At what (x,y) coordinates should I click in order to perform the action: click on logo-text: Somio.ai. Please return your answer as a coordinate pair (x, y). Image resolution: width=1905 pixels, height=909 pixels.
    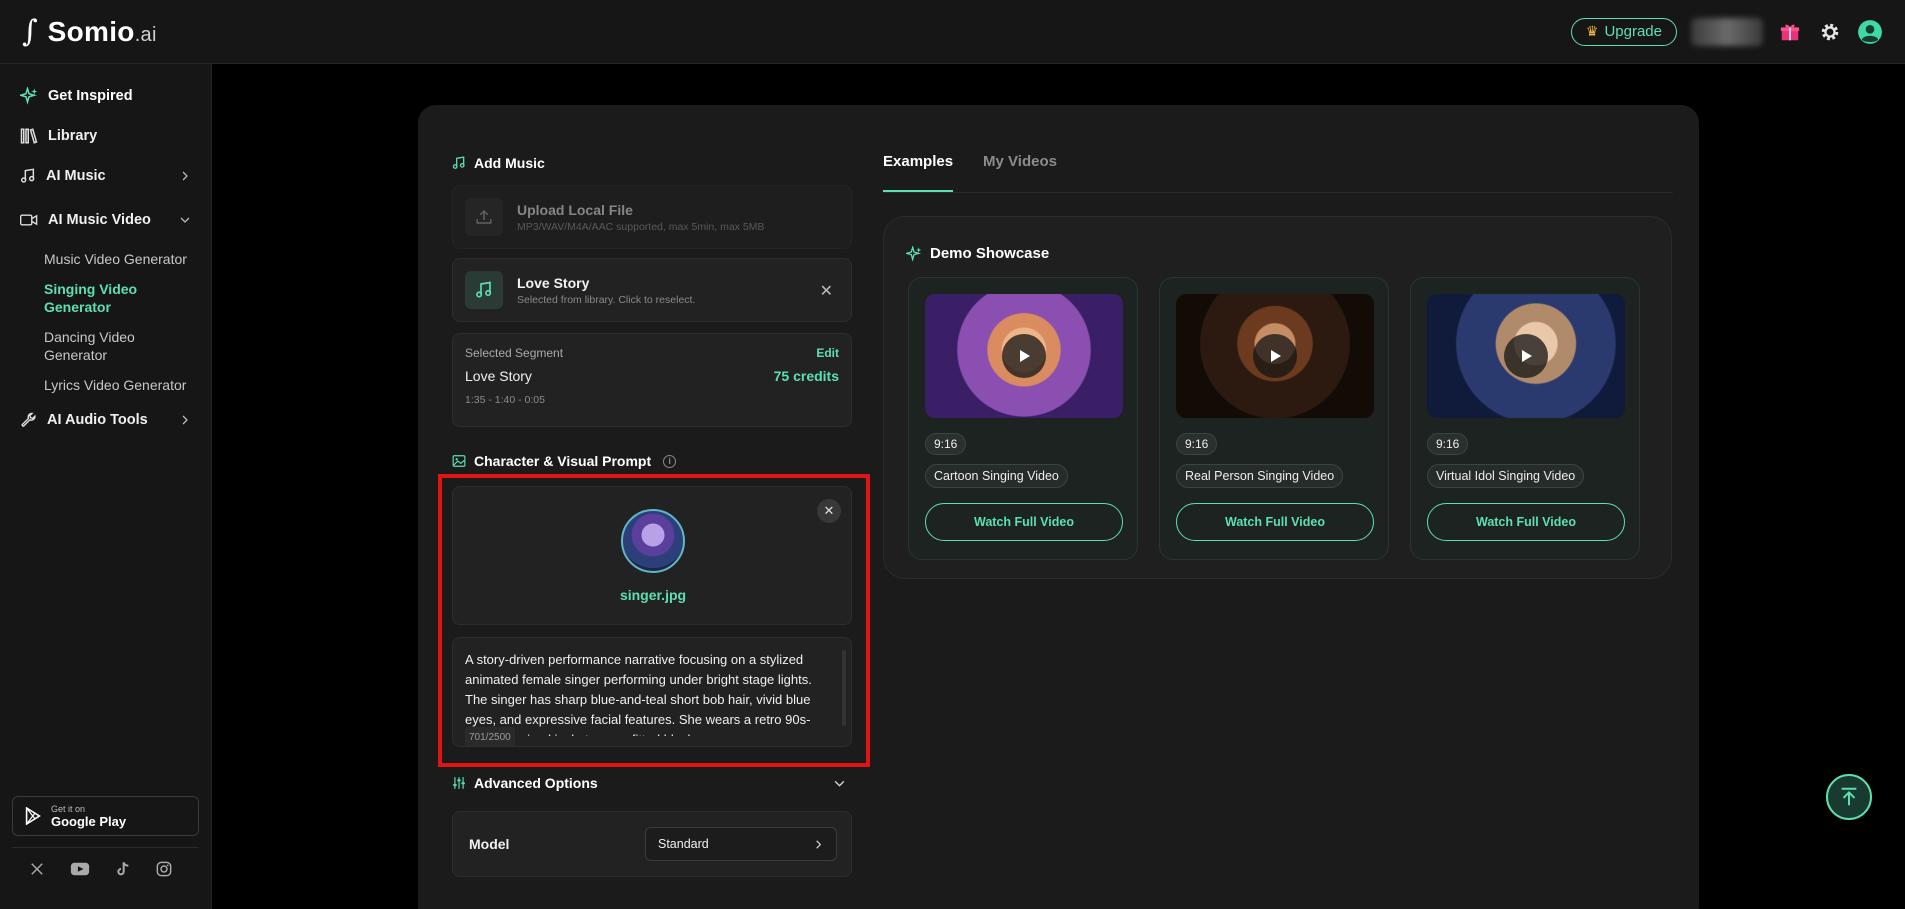
    Looking at the image, I should click on (102, 32).